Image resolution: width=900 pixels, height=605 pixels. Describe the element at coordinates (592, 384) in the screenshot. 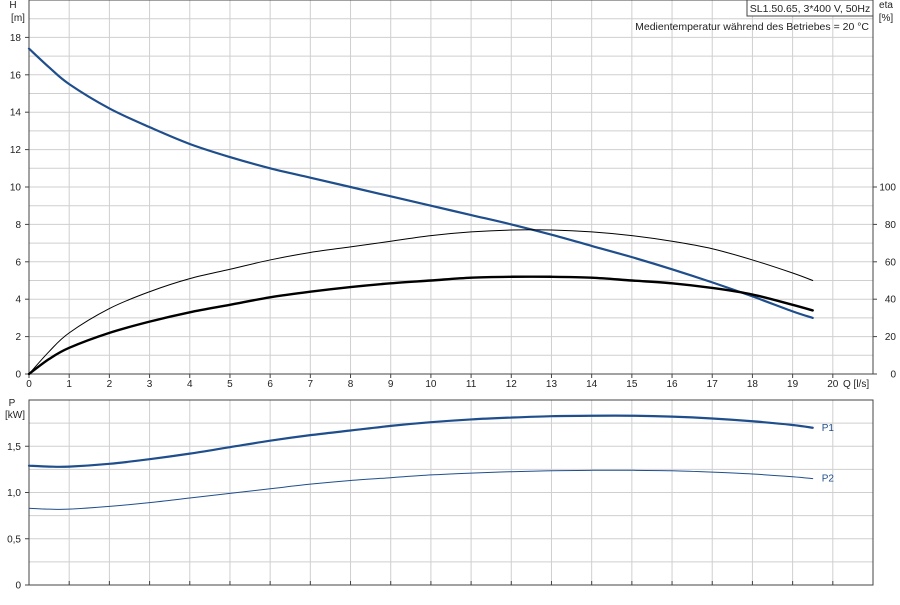

I see `x-tick-label: 14` at that location.